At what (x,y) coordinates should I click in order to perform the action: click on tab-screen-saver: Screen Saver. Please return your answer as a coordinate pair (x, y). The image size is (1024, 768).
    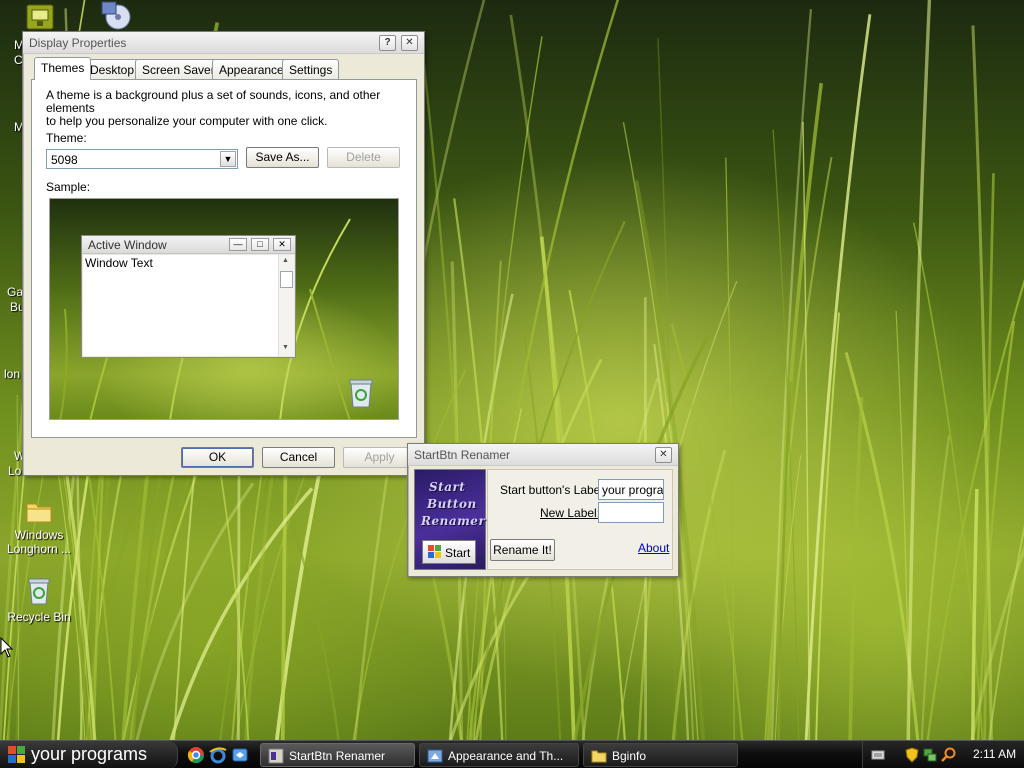
    Looking at the image, I should click on (178, 69).